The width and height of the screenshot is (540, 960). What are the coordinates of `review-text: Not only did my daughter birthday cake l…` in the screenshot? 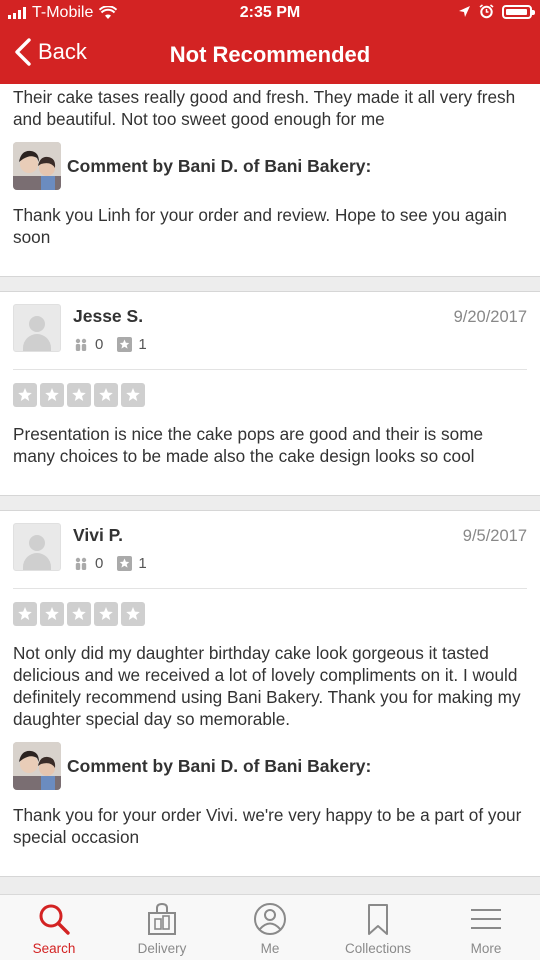 It's located at (267, 686).